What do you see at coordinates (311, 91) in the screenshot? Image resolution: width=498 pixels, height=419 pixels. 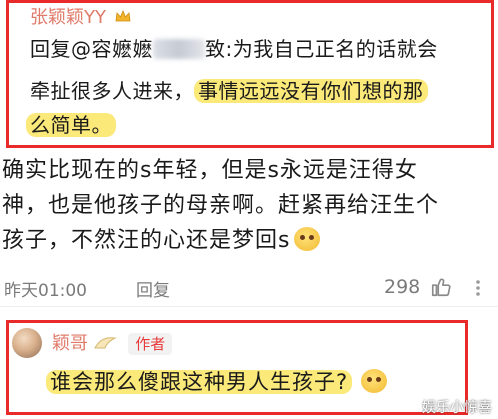 I see `reply-highlight-1: 事情远远没有你们想的那` at bounding box center [311, 91].